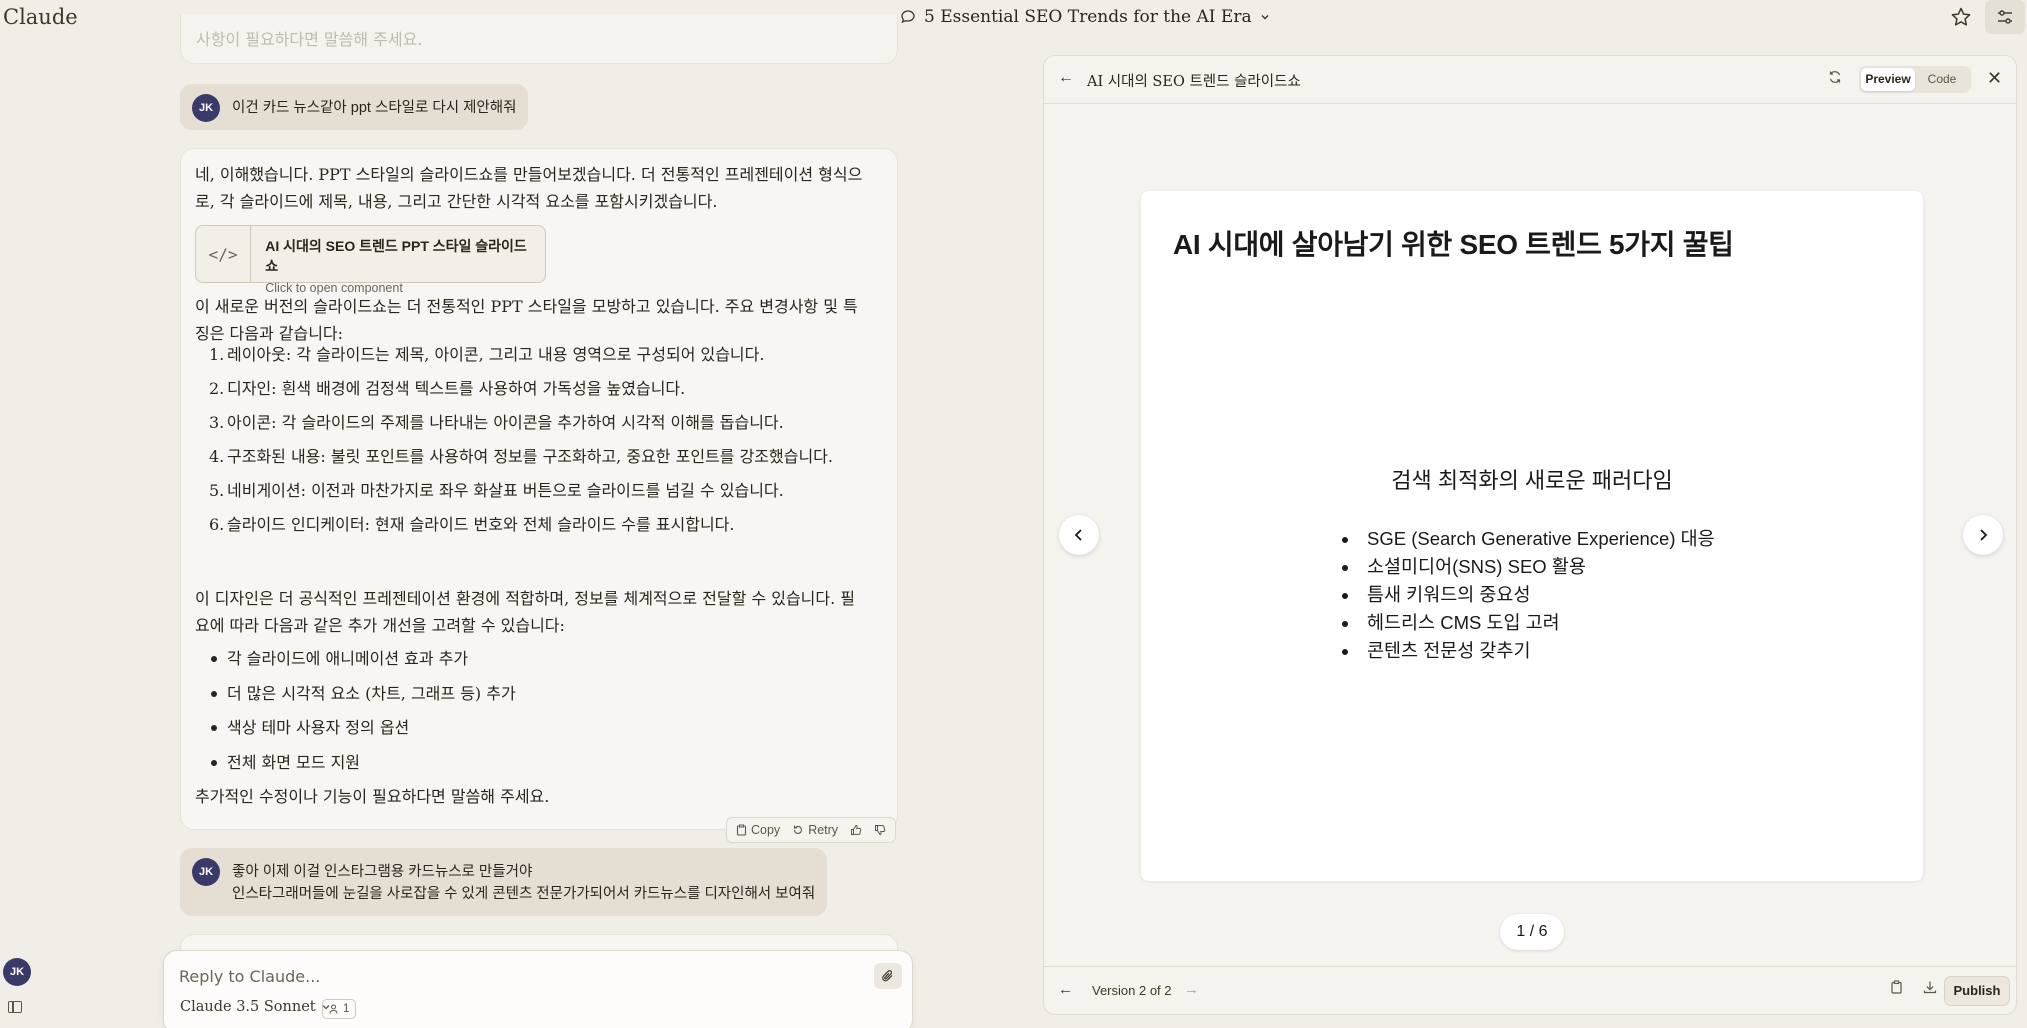 Image resolution: width=2027 pixels, height=1028 pixels. I want to click on user-message: JK 이건 카드 뉴스같아 ppt 스타일로 다시 제안해줘, so click(354, 107).